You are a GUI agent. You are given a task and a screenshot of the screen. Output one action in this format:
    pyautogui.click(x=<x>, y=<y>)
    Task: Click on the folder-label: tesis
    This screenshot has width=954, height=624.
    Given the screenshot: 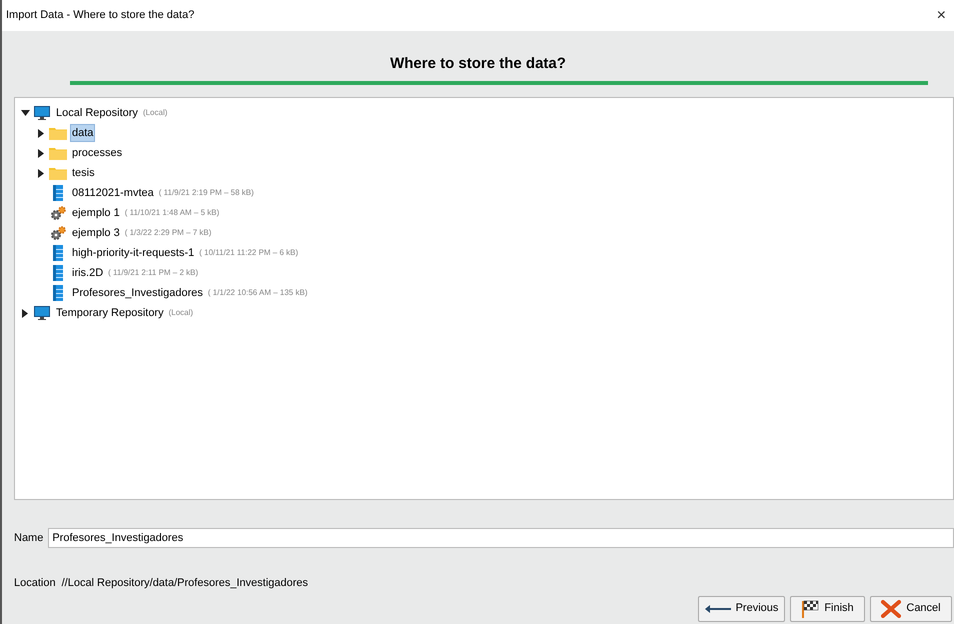 What is the action you would take?
    pyautogui.click(x=83, y=173)
    